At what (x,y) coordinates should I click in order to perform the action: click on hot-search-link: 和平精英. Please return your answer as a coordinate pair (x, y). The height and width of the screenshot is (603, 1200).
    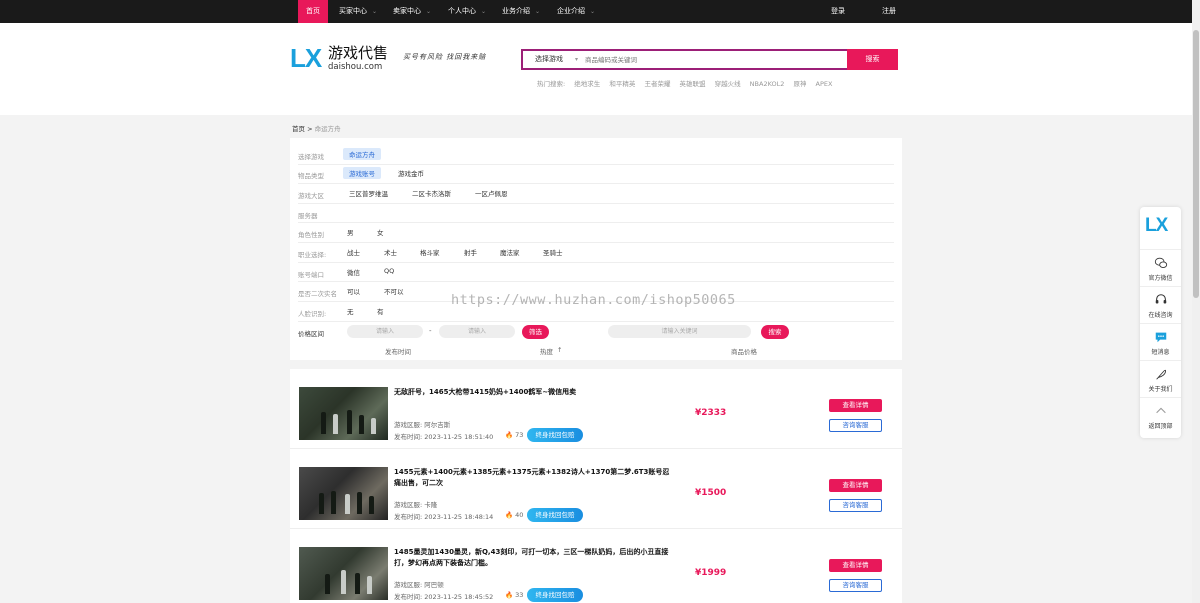
    Looking at the image, I should click on (622, 84).